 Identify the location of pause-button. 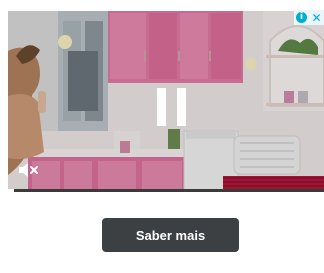
(172, 107).